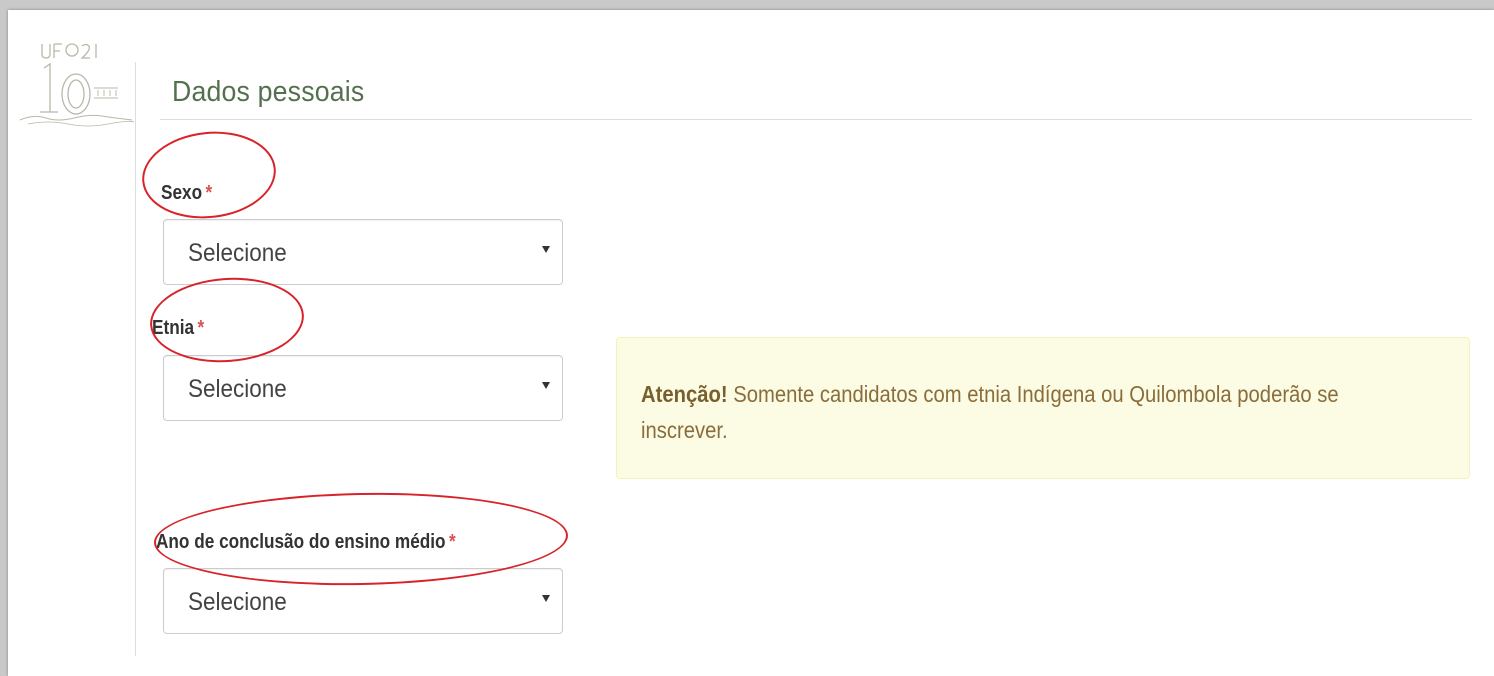 Image resolution: width=1494 pixels, height=676 pixels. I want to click on sexo-selected-value: Selecione, so click(237, 253).